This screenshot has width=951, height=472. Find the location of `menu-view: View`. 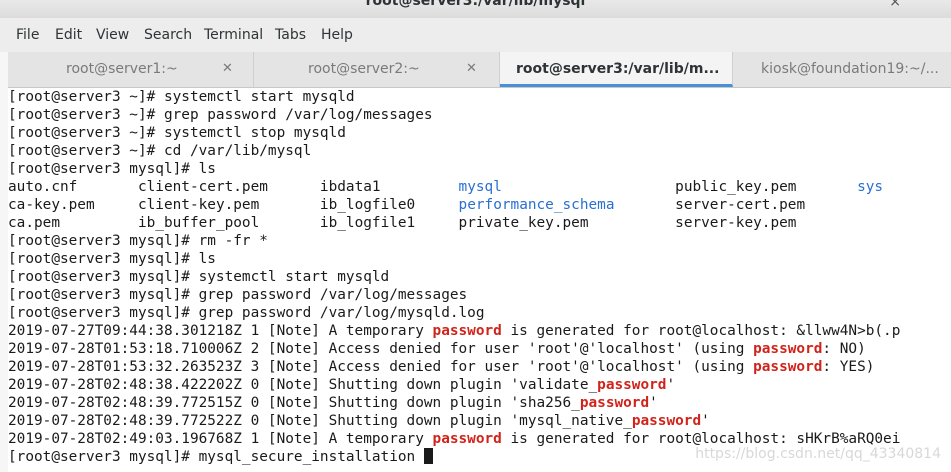

menu-view: View is located at coordinates (112, 35).